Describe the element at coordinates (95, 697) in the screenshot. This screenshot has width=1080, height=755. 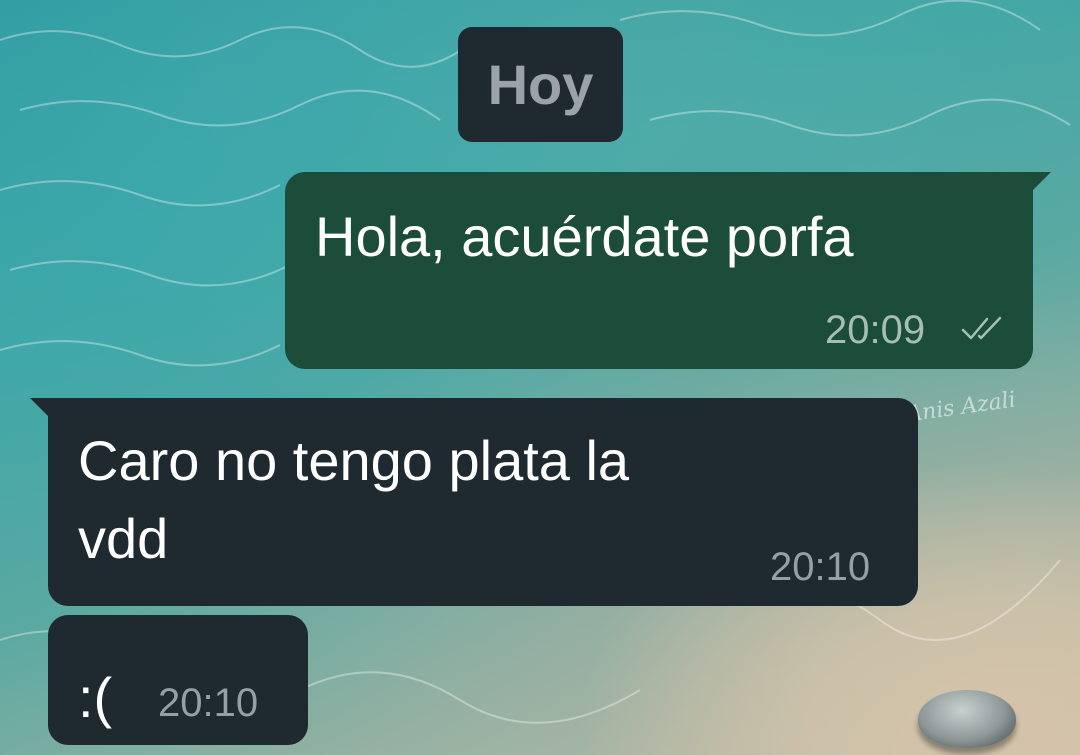
I see `message-text: :(` at that location.